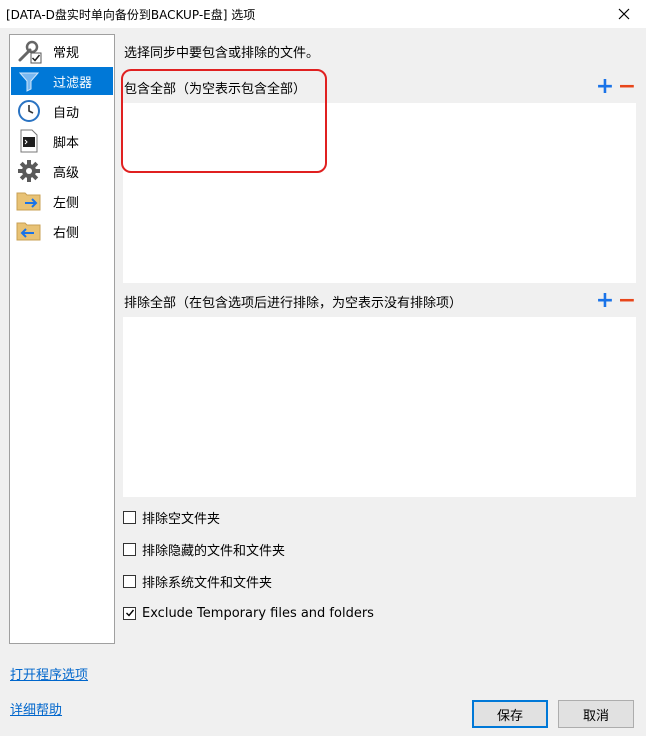  Describe the element at coordinates (29, 81) in the screenshot. I see `funnel-icon` at that location.